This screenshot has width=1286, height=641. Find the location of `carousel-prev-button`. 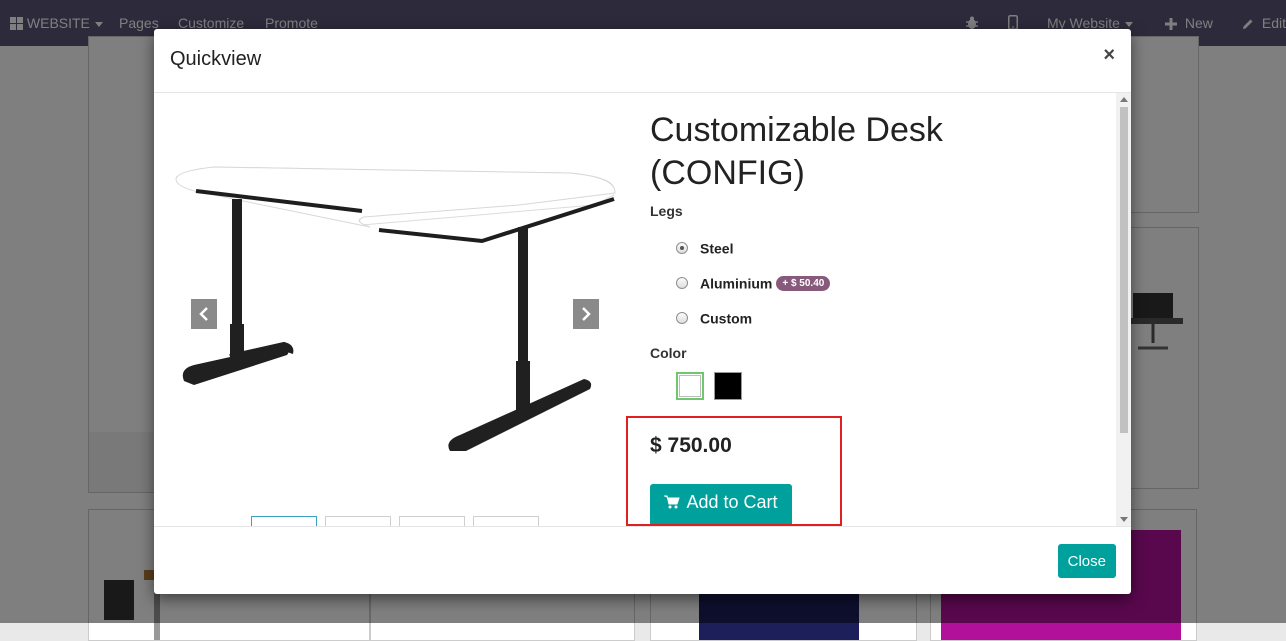

carousel-prev-button is located at coordinates (204, 314).